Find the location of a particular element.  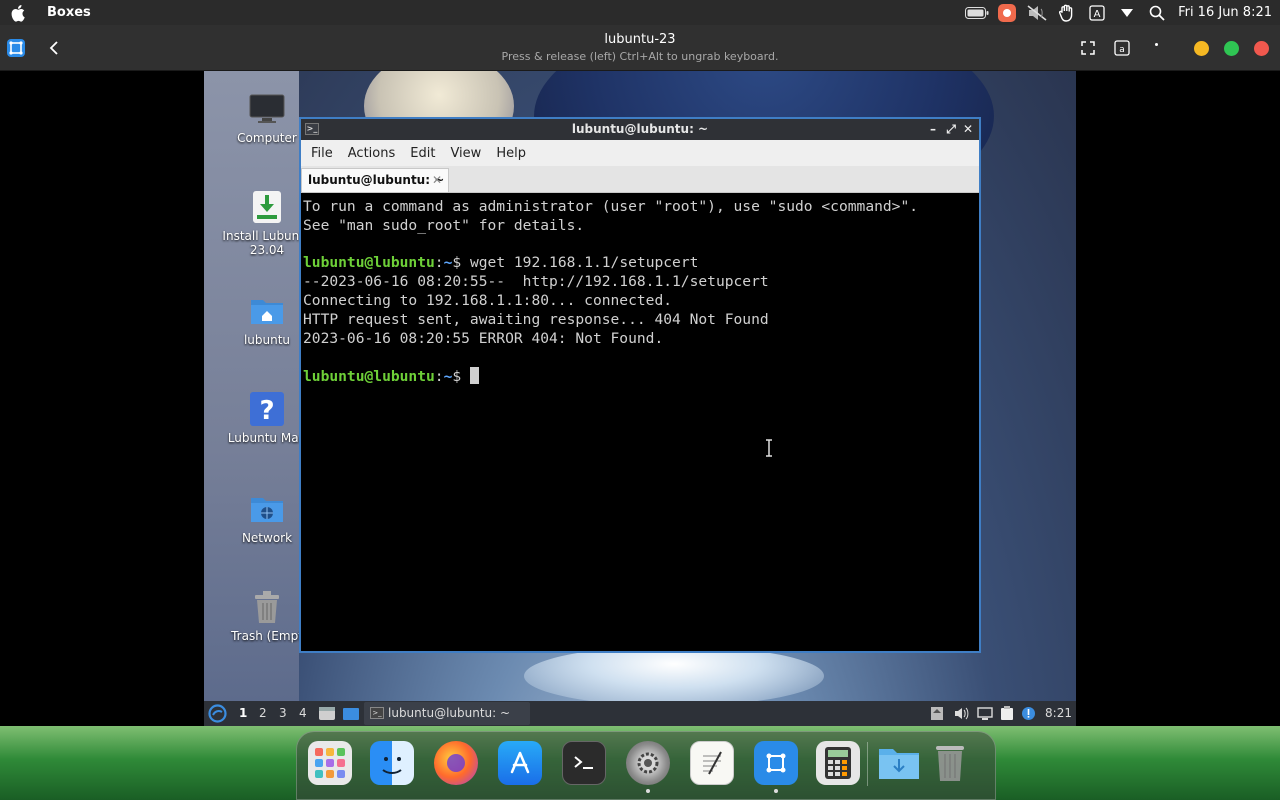

taskbar-terminal-button: >_ lubuntu@lubuntu: ~ is located at coordinates (447, 713).